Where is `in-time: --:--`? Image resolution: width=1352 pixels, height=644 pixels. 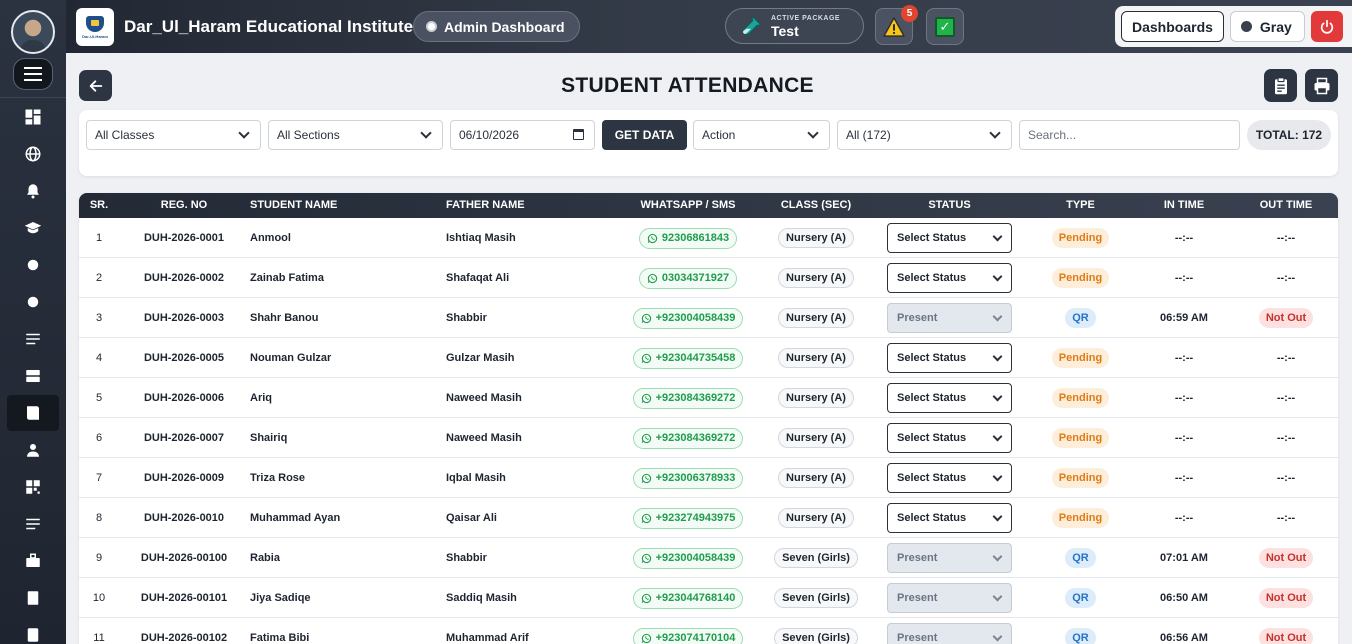
in-time: --:-- is located at coordinates (1184, 438).